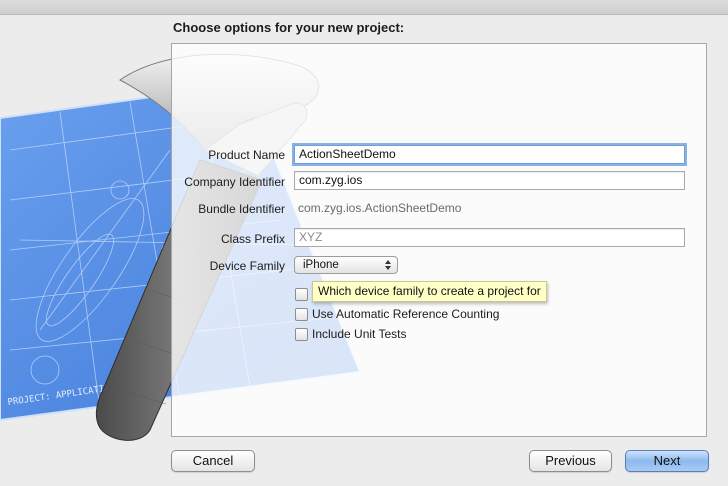 This screenshot has height=486, width=728. Describe the element at coordinates (489, 237) in the screenshot. I see `class-prefix-field: XYZ` at that location.